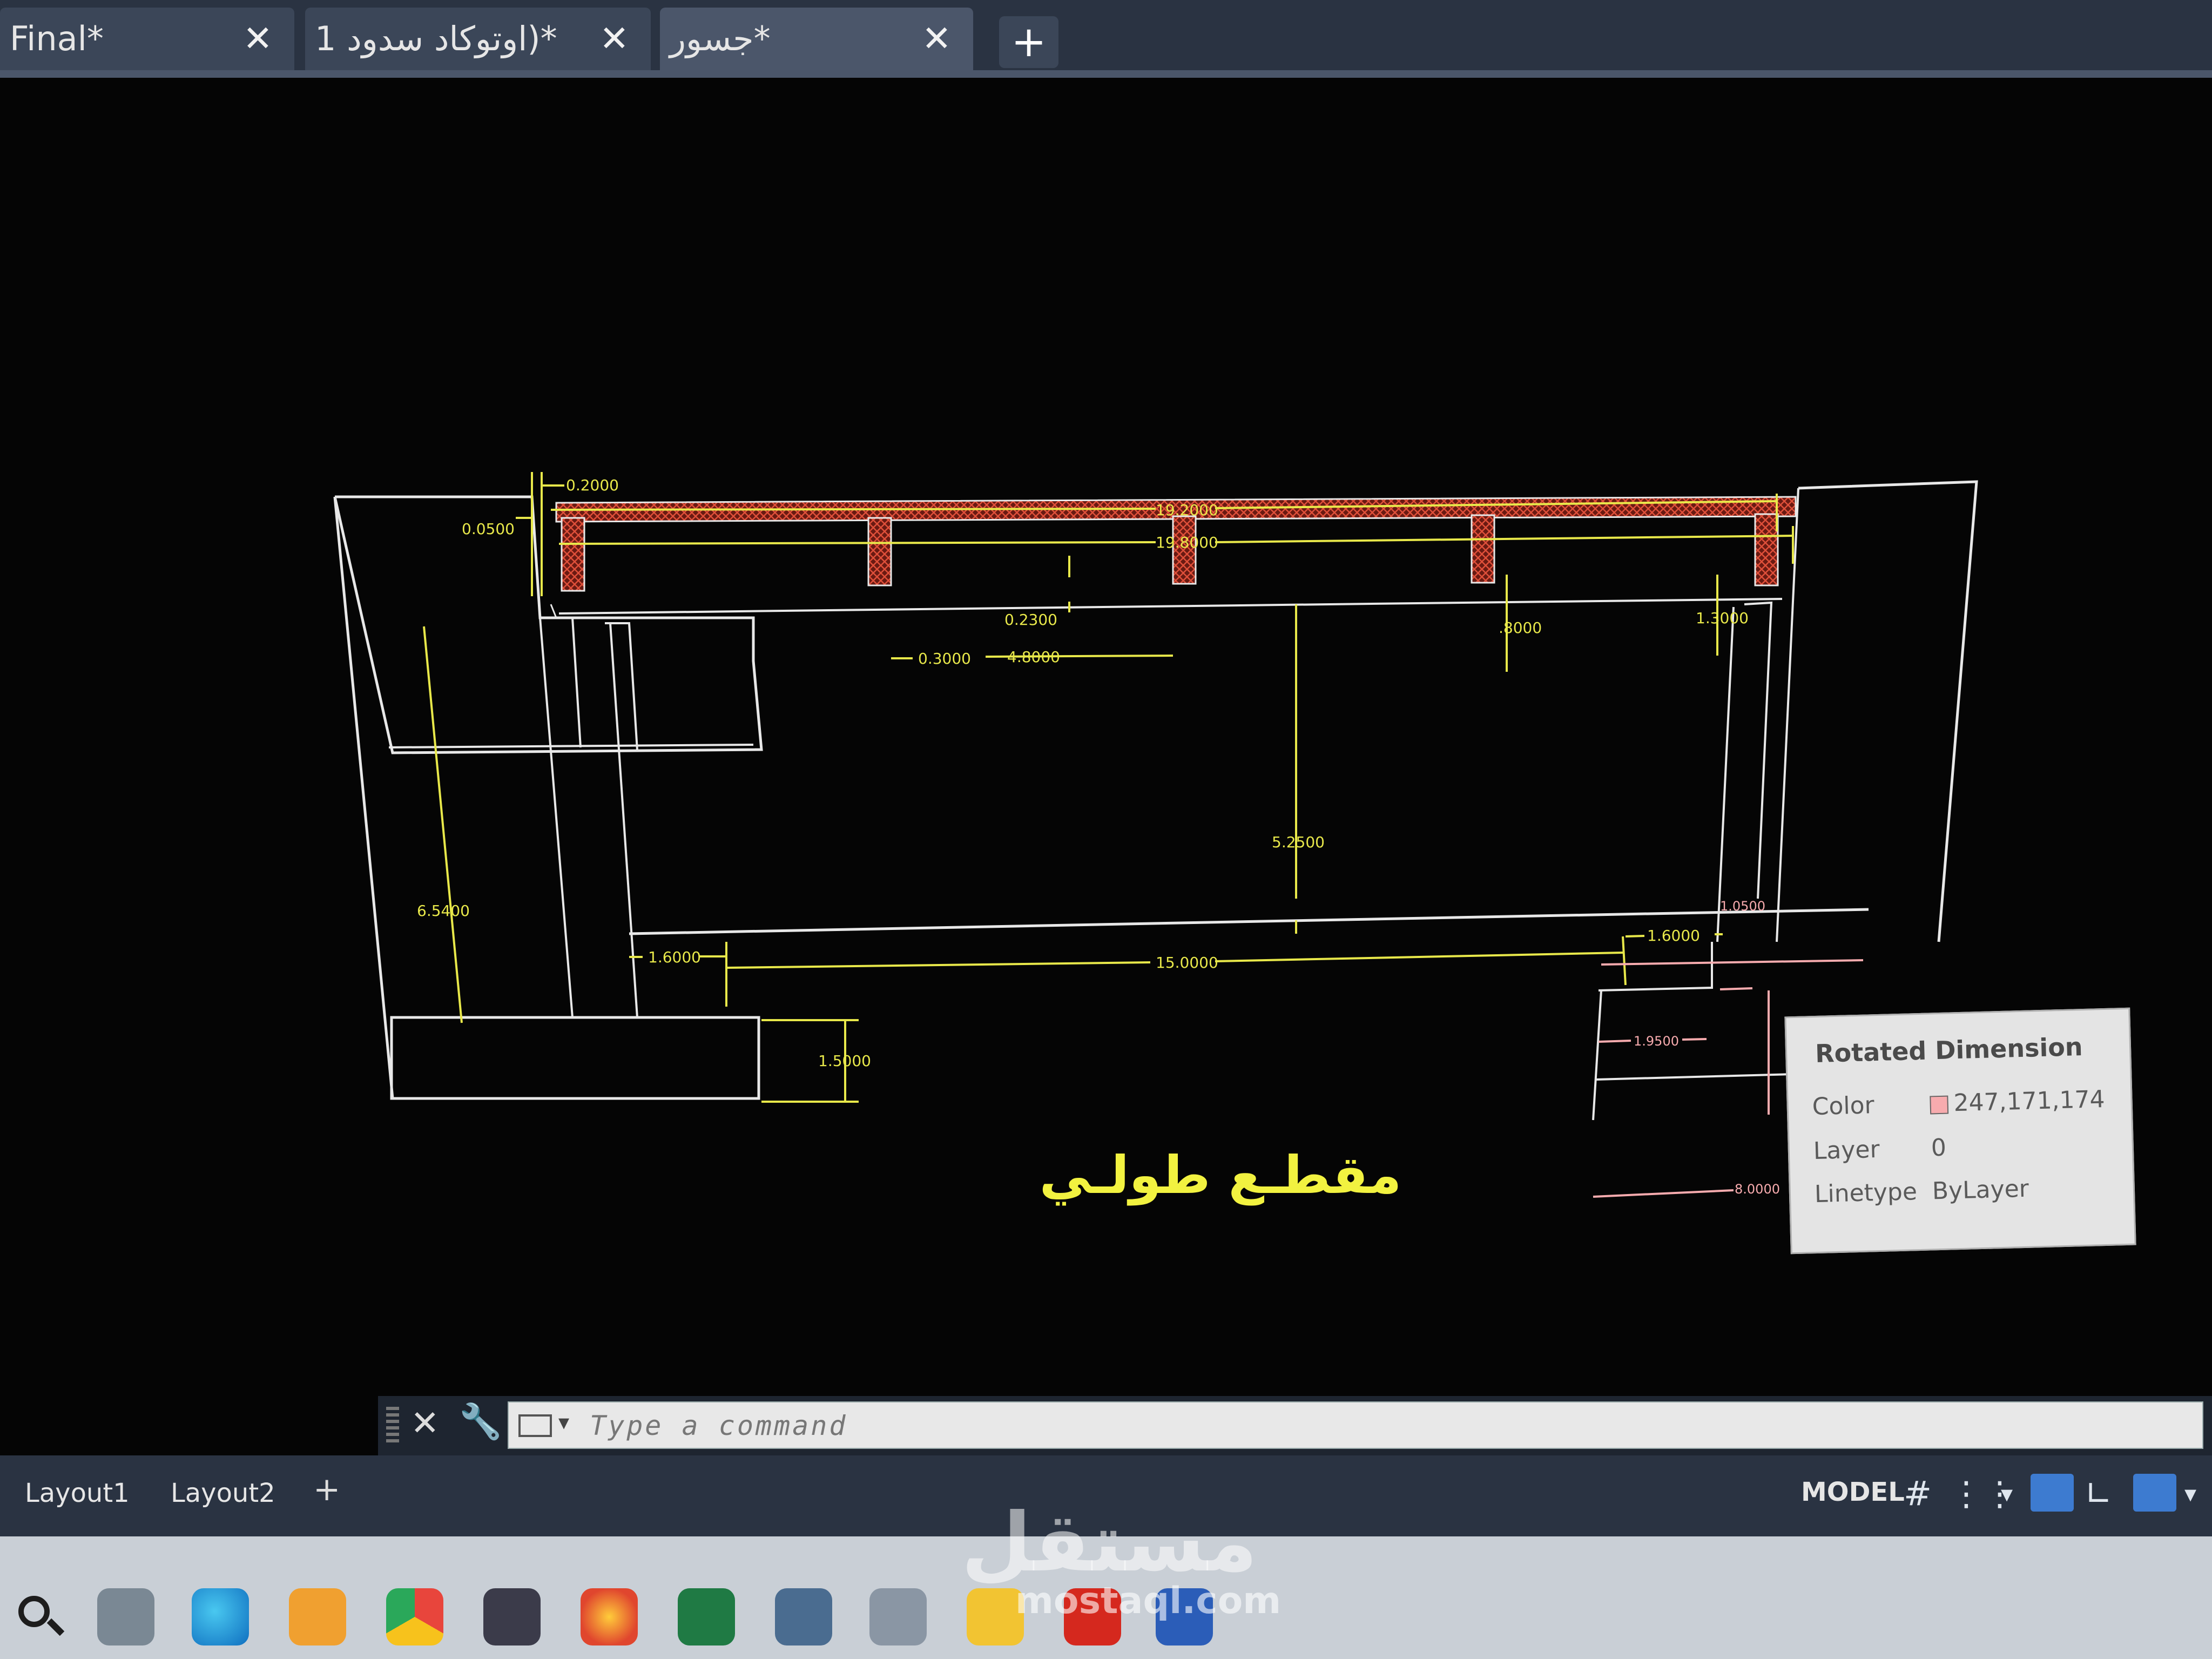 This screenshot has width=2212, height=1659. I want to click on drawing-title: مقطـع طولـي, so click(1220, 1175).